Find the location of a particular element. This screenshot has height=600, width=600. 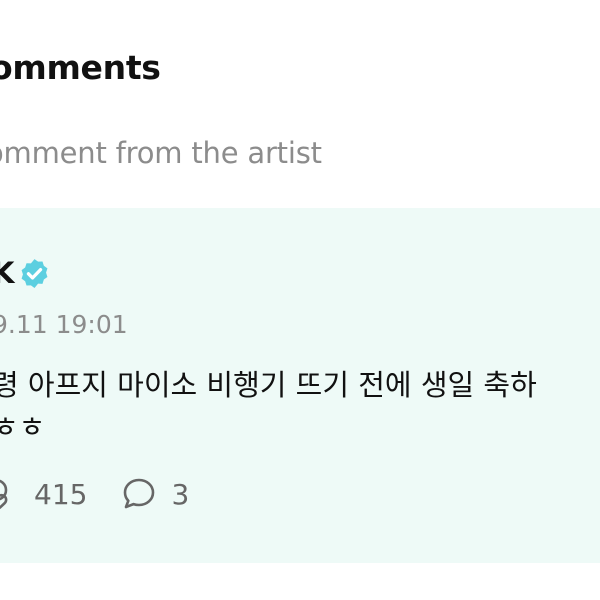

comment-author-name: K is located at coordinates (7, 273).